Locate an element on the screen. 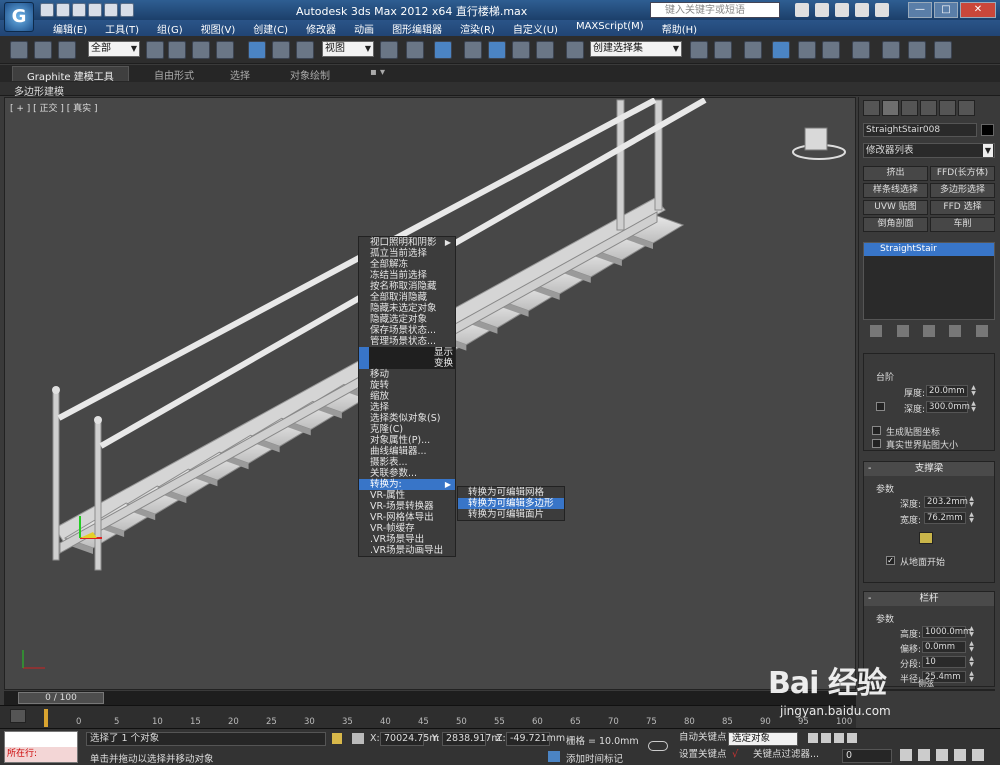 This screenshot has width=1000, height=765. menu-edit: 编辑(E) is located at coordinates (70, 28).